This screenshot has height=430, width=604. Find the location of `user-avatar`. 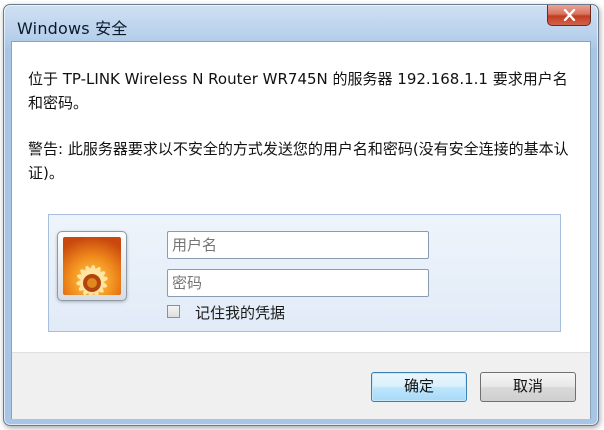

user-avatar is located at coordinates (92, 266).